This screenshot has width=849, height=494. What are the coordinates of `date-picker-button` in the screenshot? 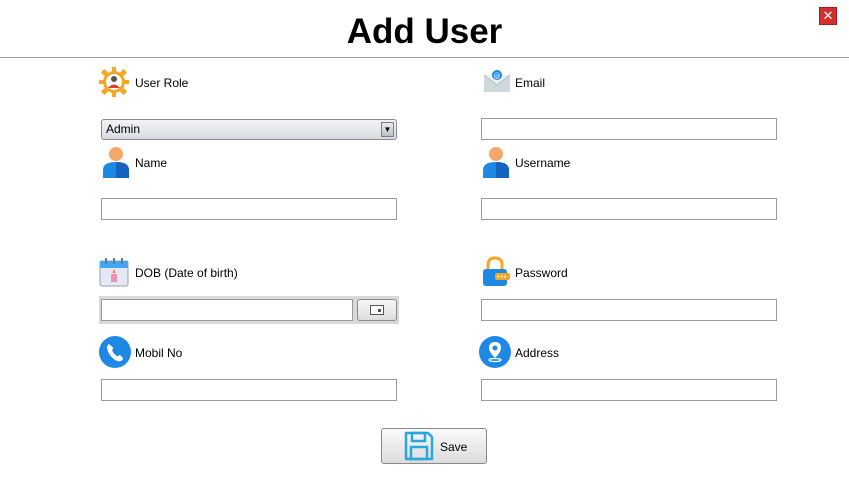 It's located at (377, 310).